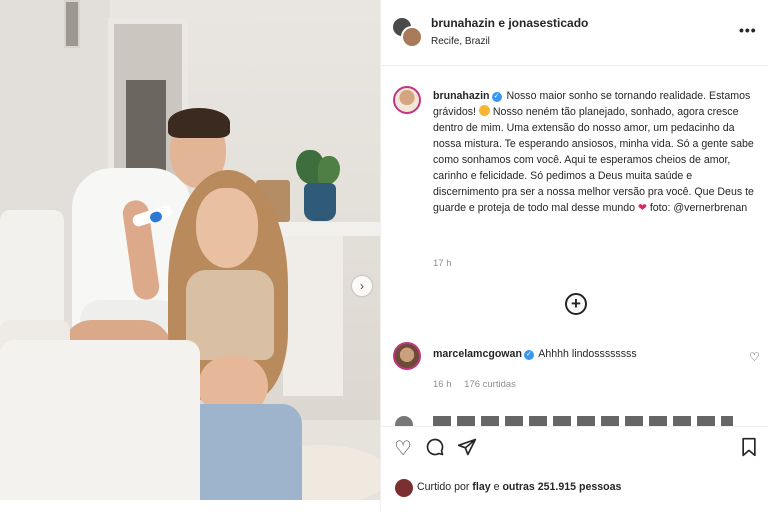 The width and height of the screenshot is (768, 512). Describe the element at coordinates (660, 208) in the screenshot. I see `caption-text: foto:` at that location.